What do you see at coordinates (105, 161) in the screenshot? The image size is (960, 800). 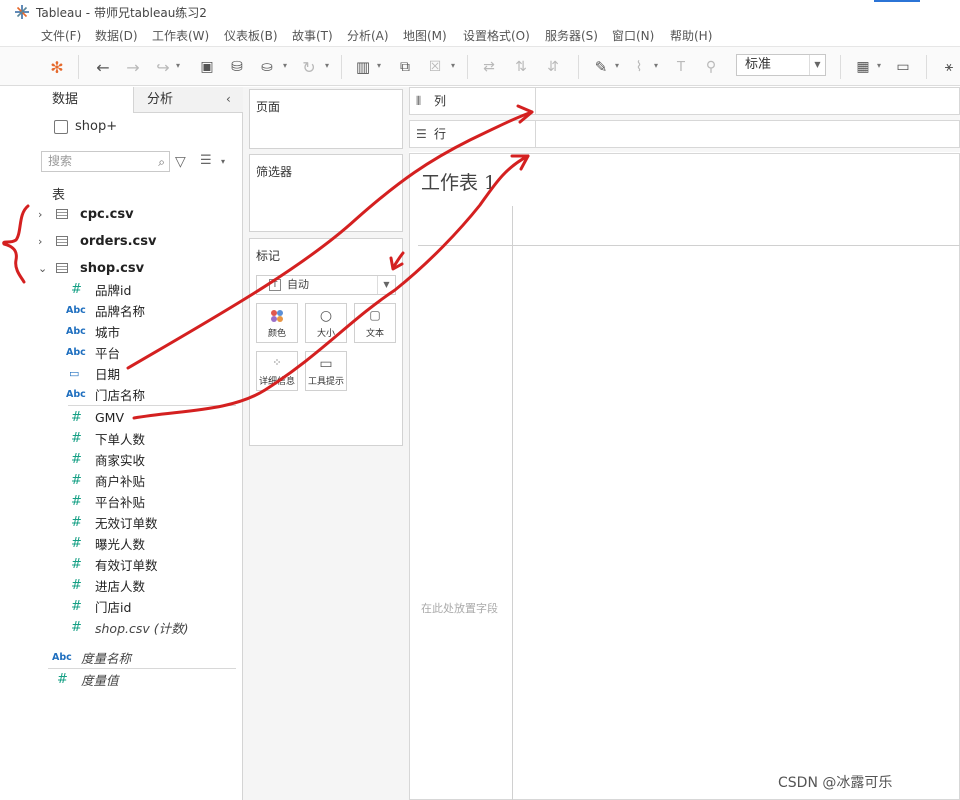 I see `search-field: 搜索 ⌕` at bounding box center [105, 161].